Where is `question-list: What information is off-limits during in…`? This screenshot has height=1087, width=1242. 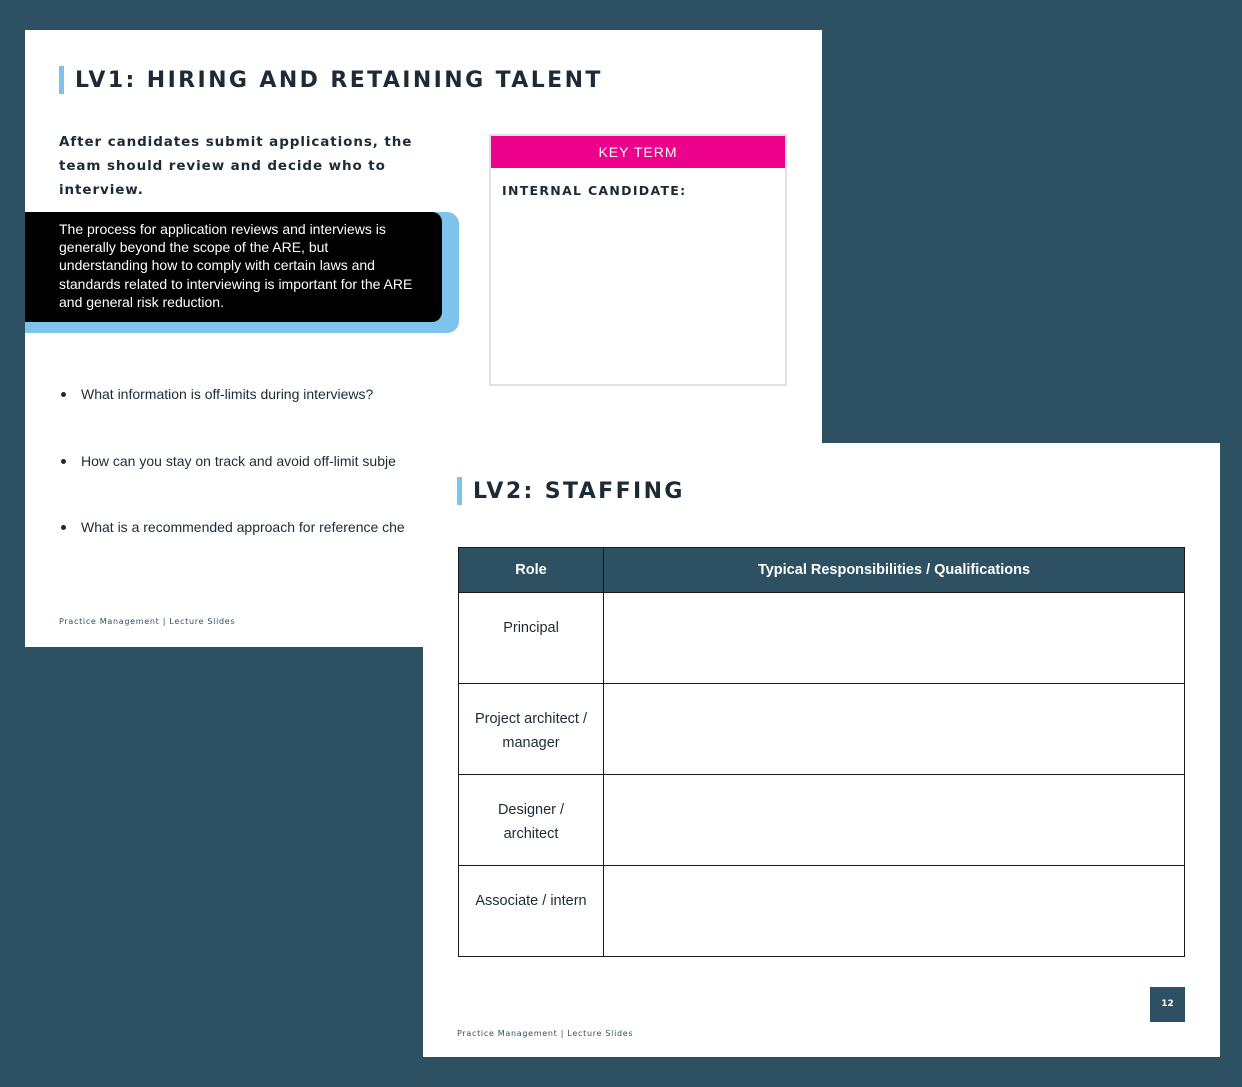 question-list: What information is off-limits during in… is located at coordinates (241, 485).